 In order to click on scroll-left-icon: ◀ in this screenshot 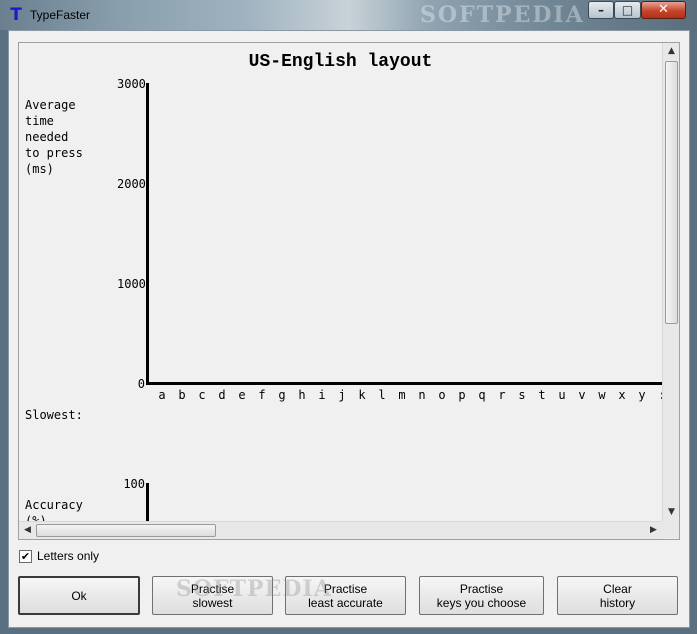, I will do `click(27, 530)`.